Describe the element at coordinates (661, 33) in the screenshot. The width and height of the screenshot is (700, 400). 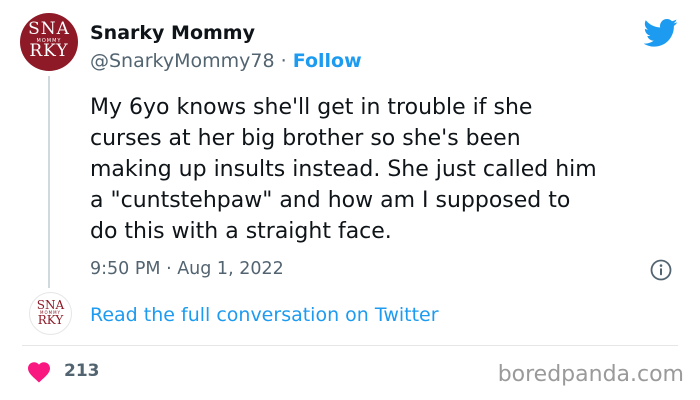
I see `twitter-bird-icon` at that location.